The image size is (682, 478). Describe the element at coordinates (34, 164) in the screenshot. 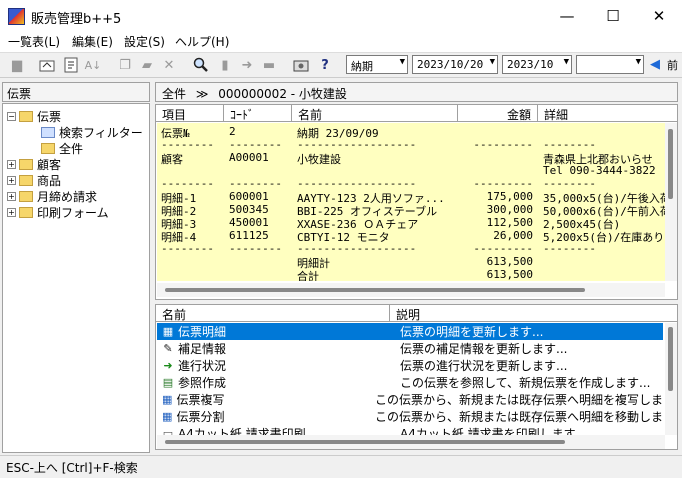

I see `tree-item-customers: + 顧客` at that location.